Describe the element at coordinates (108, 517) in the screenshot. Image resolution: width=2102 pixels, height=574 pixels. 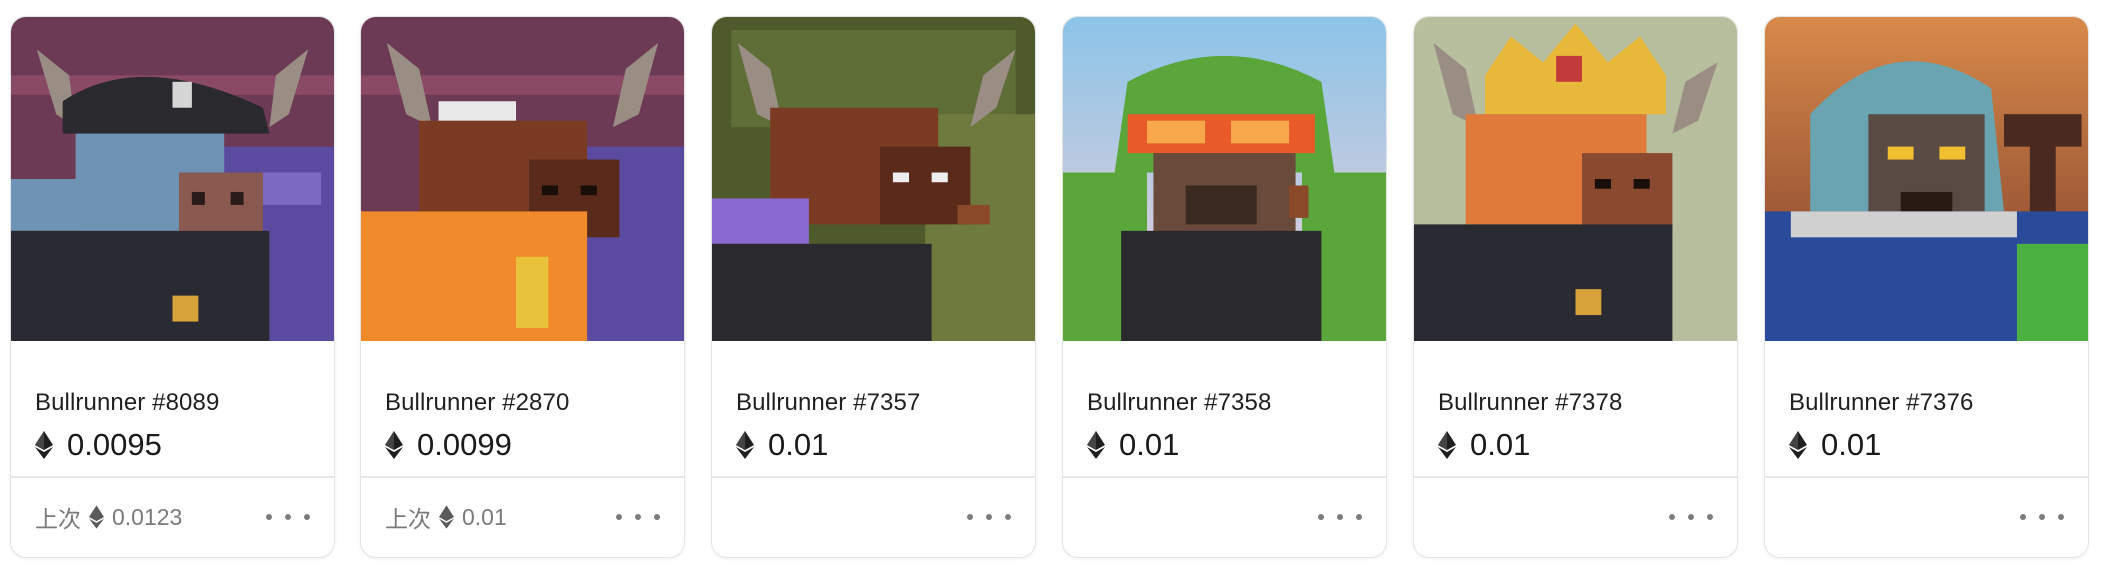
I see `last-sale: 上次 0.0123` at that location.